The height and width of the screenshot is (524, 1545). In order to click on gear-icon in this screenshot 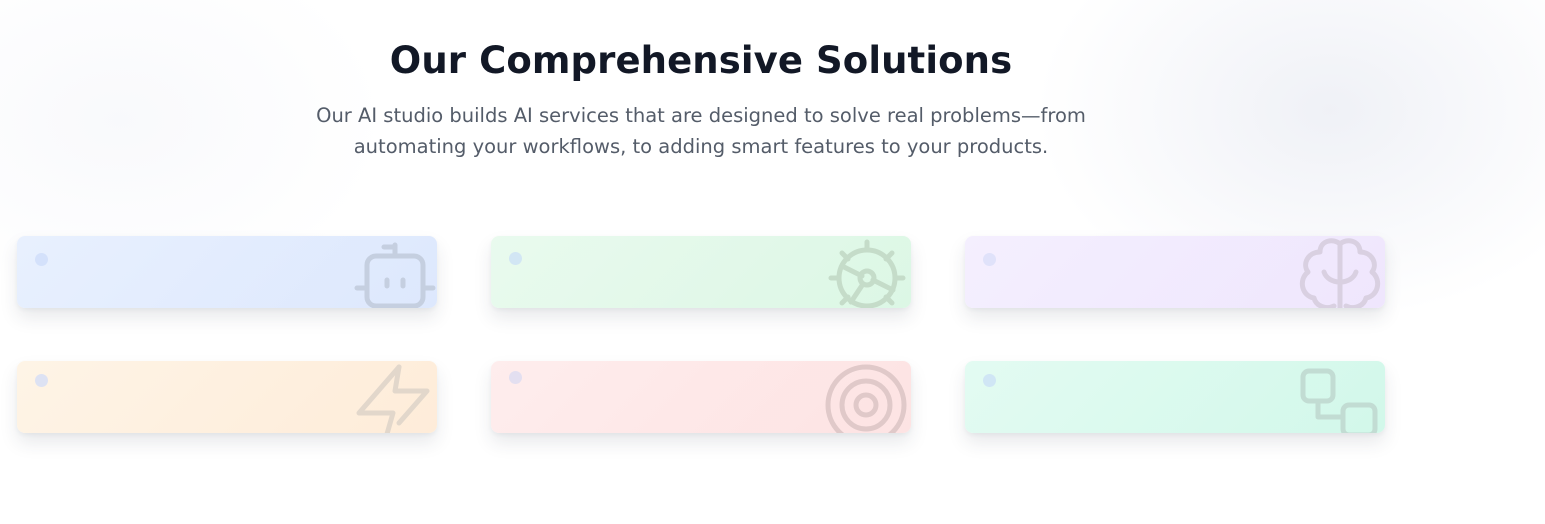, I will do `click(867, 273)`.